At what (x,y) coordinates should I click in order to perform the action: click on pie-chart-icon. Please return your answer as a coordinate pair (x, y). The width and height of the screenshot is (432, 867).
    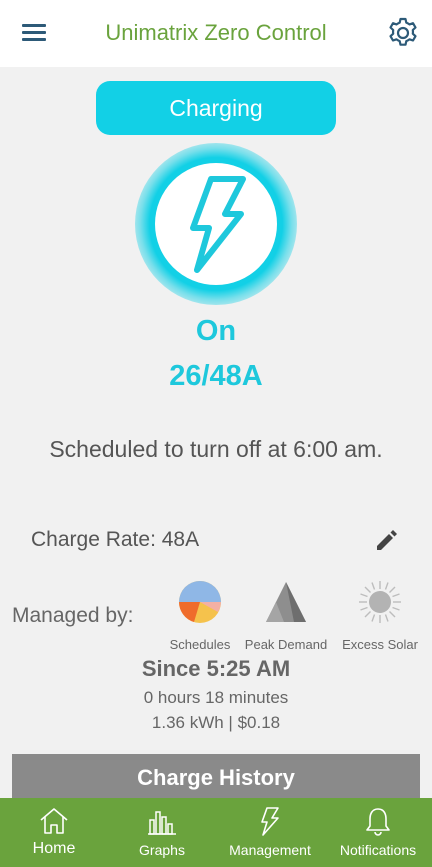
    Looking at the image, I should click on (200, 602).